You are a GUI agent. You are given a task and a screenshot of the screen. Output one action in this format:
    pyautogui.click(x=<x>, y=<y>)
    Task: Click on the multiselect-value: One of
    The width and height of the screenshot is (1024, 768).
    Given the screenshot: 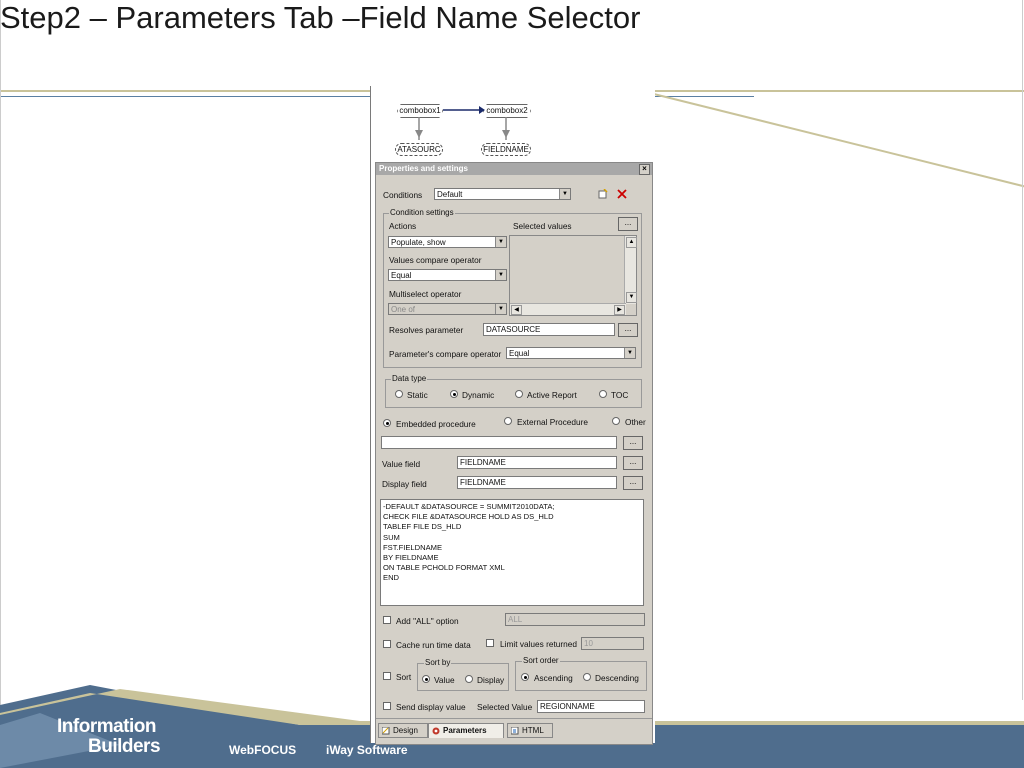 What is the action you would take?
    pyautogui.click(x=403, y=309)
    